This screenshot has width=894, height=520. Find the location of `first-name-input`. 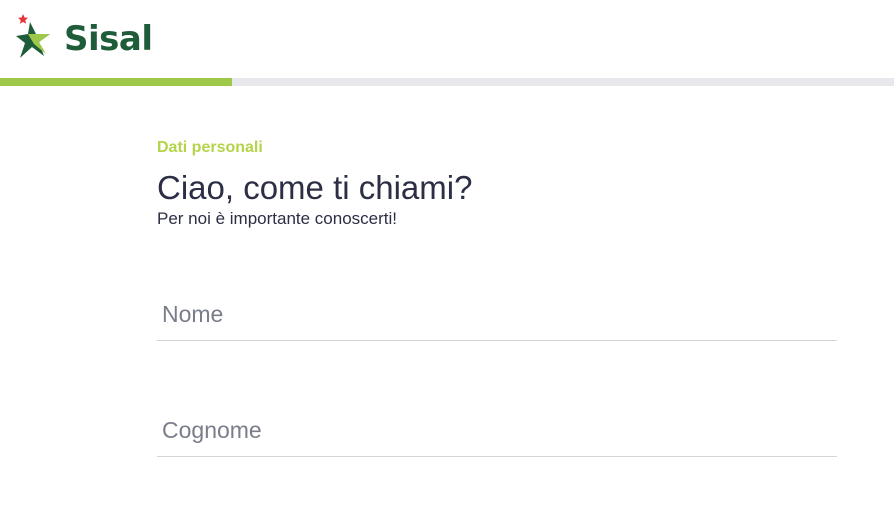

first-name-input is located at coordinates (497, 314).